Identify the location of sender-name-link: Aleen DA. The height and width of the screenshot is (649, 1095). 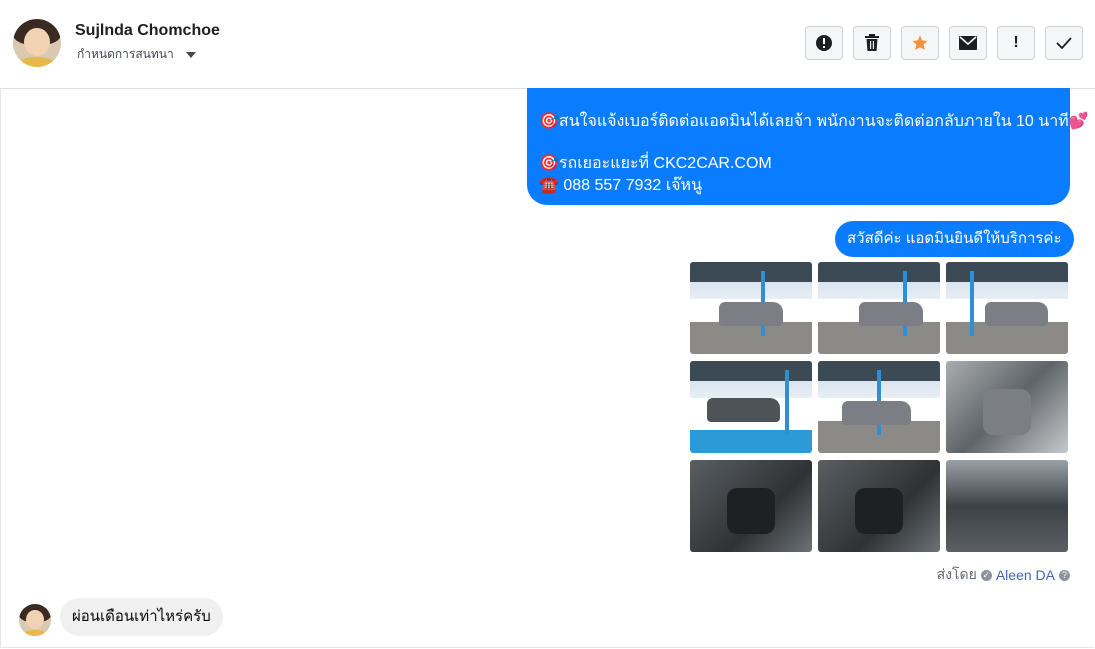
(1025, 575).